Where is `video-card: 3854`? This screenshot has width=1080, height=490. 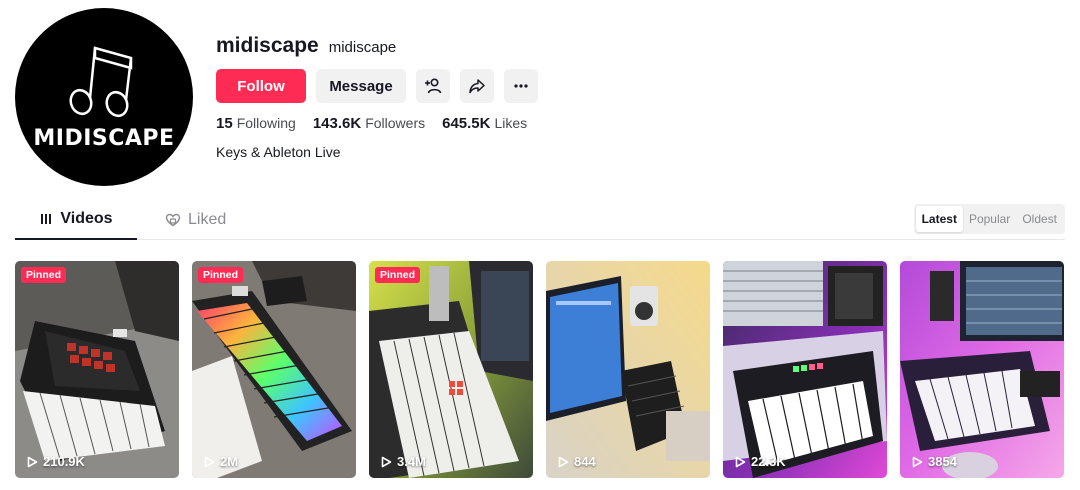 video-card: 3854 is located at coordinates (982, 369).